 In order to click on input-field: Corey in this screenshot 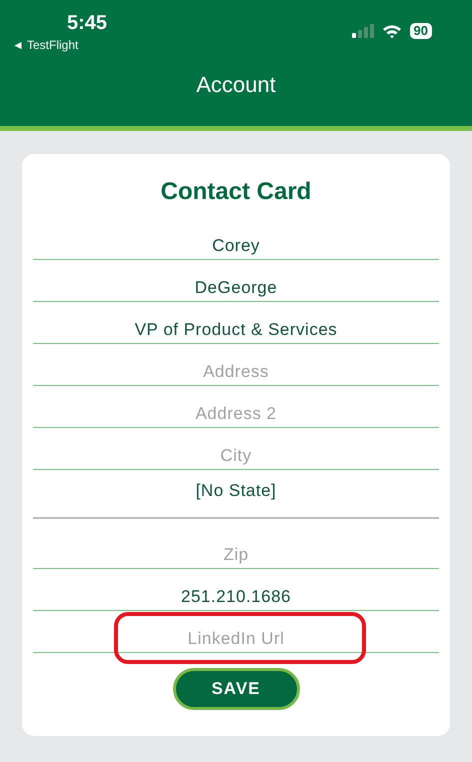, I will do `click(236, 239)`.